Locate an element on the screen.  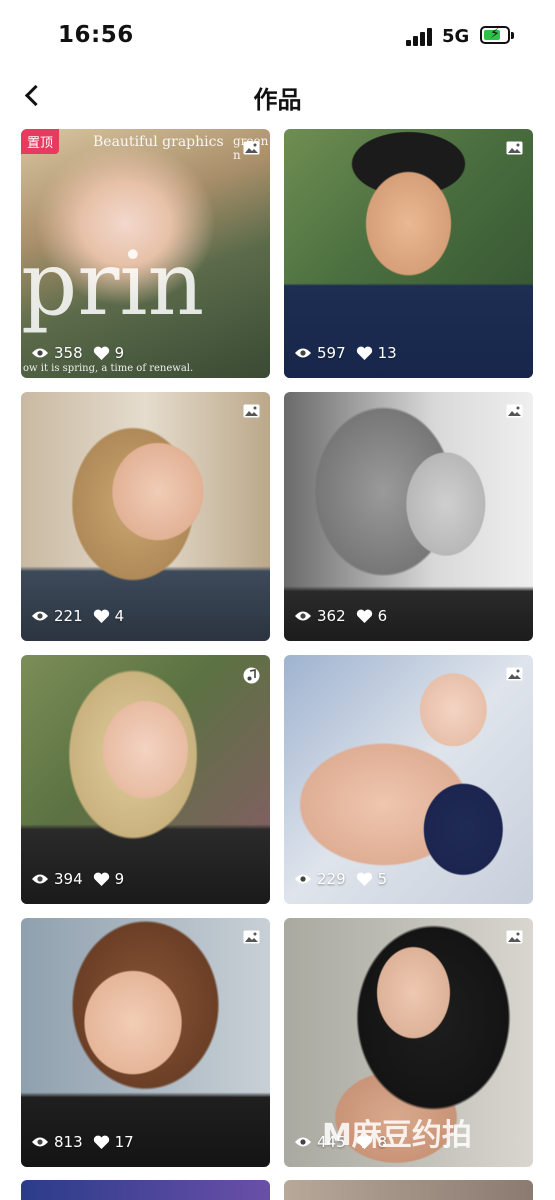
view-count: 813 is located at coordinates (68, 1142).